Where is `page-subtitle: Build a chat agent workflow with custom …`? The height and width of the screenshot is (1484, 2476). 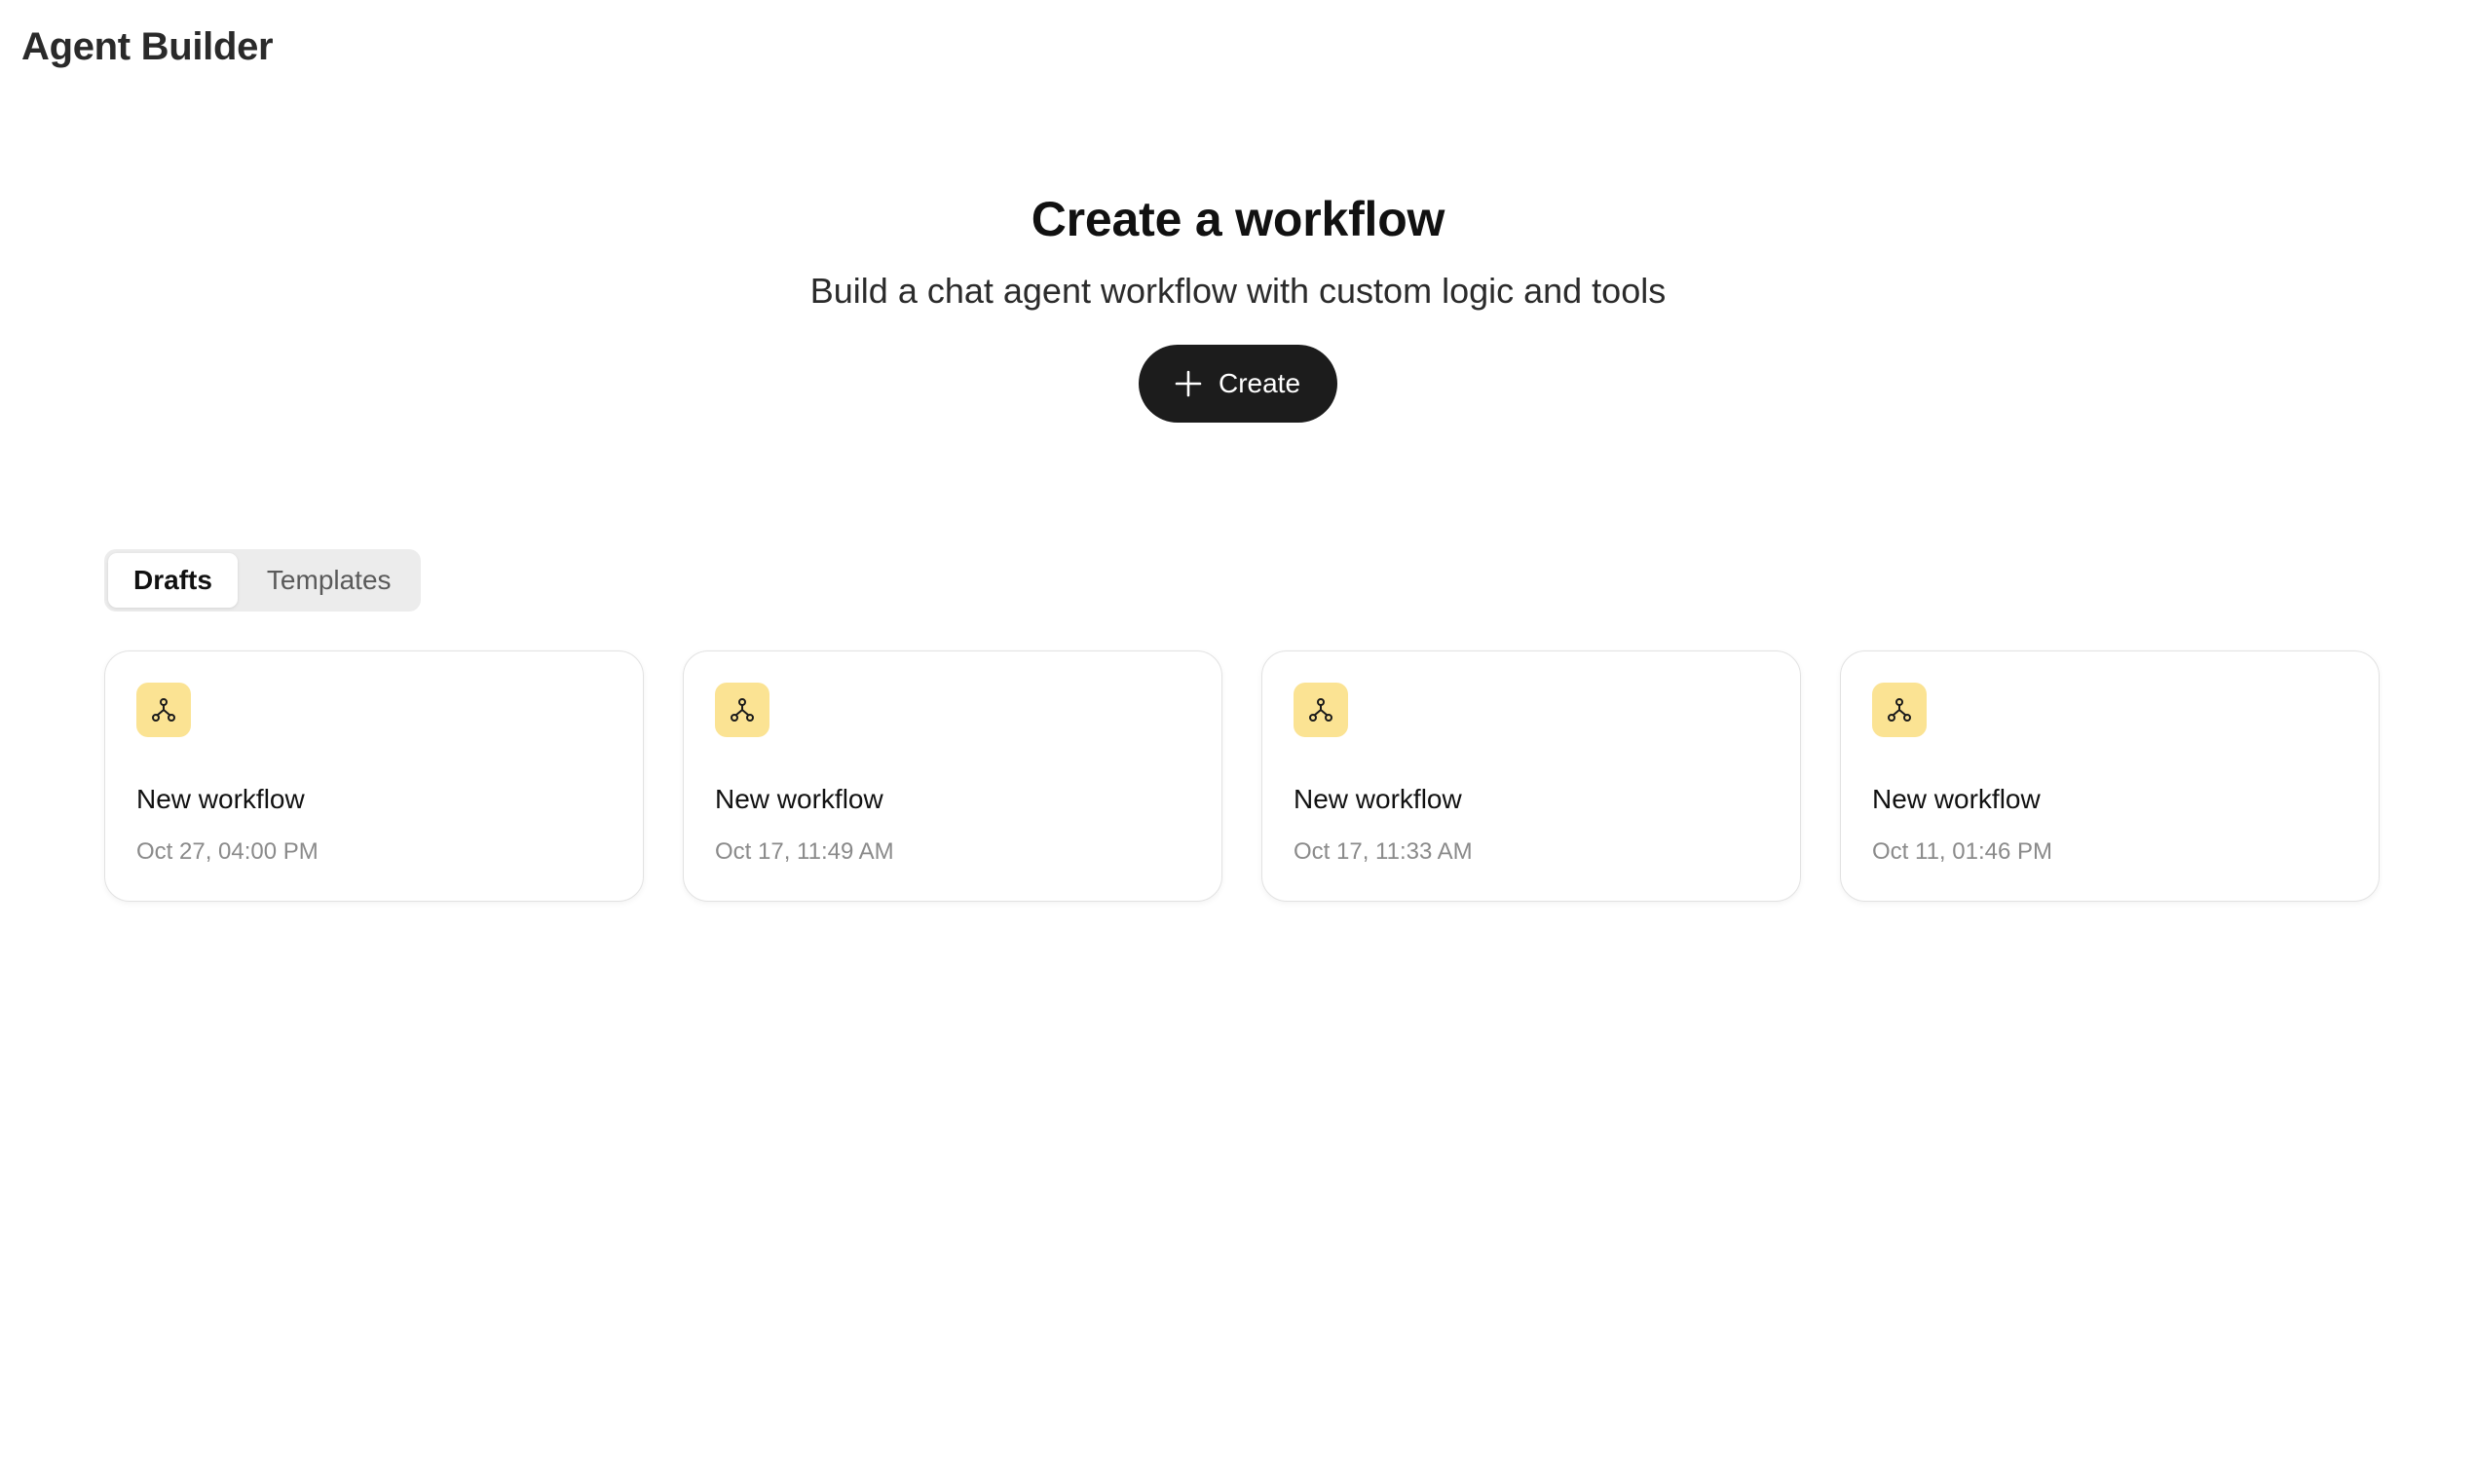
page-subtitle: Build a chat agent workflow with custom … is located at coordinates (1238, 291).